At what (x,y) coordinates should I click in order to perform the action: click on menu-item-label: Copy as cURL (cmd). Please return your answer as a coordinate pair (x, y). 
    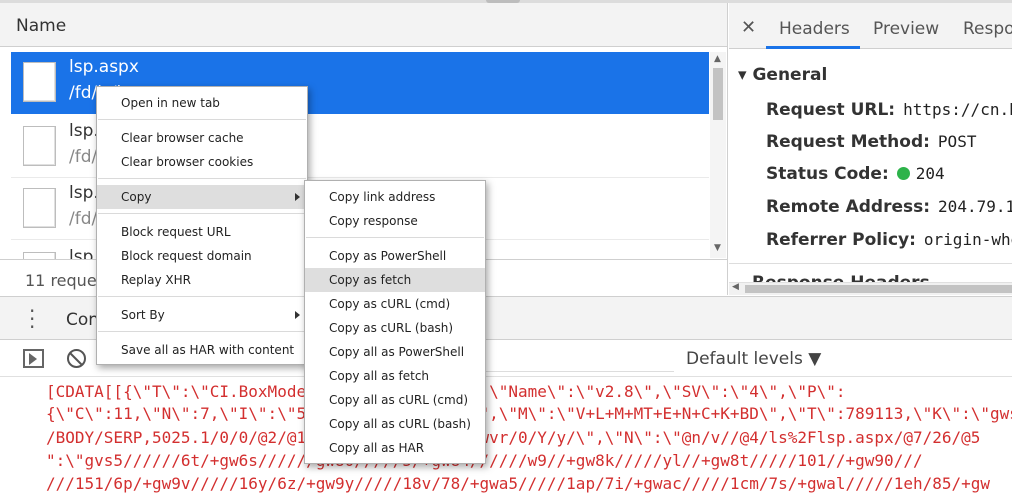
    Looking at the image, I should click on (390, 304).